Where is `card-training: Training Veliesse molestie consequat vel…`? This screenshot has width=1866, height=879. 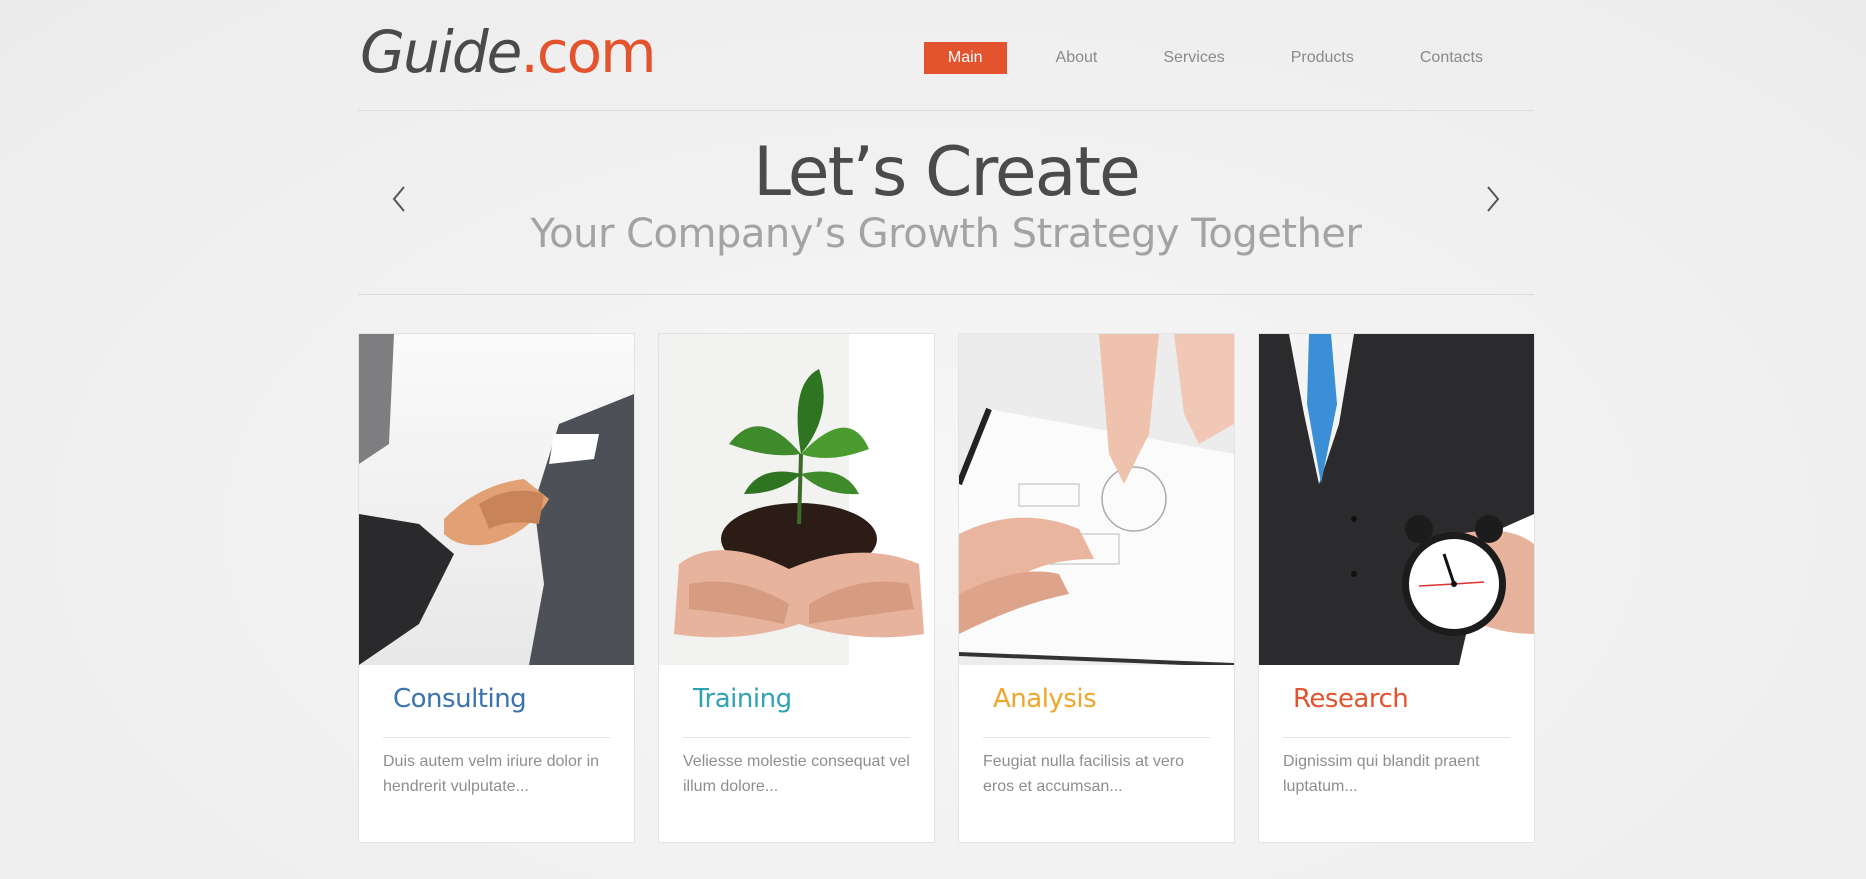 card-training: Training Veliesse molestie consequat vel… is located at coordinates (796, 588).